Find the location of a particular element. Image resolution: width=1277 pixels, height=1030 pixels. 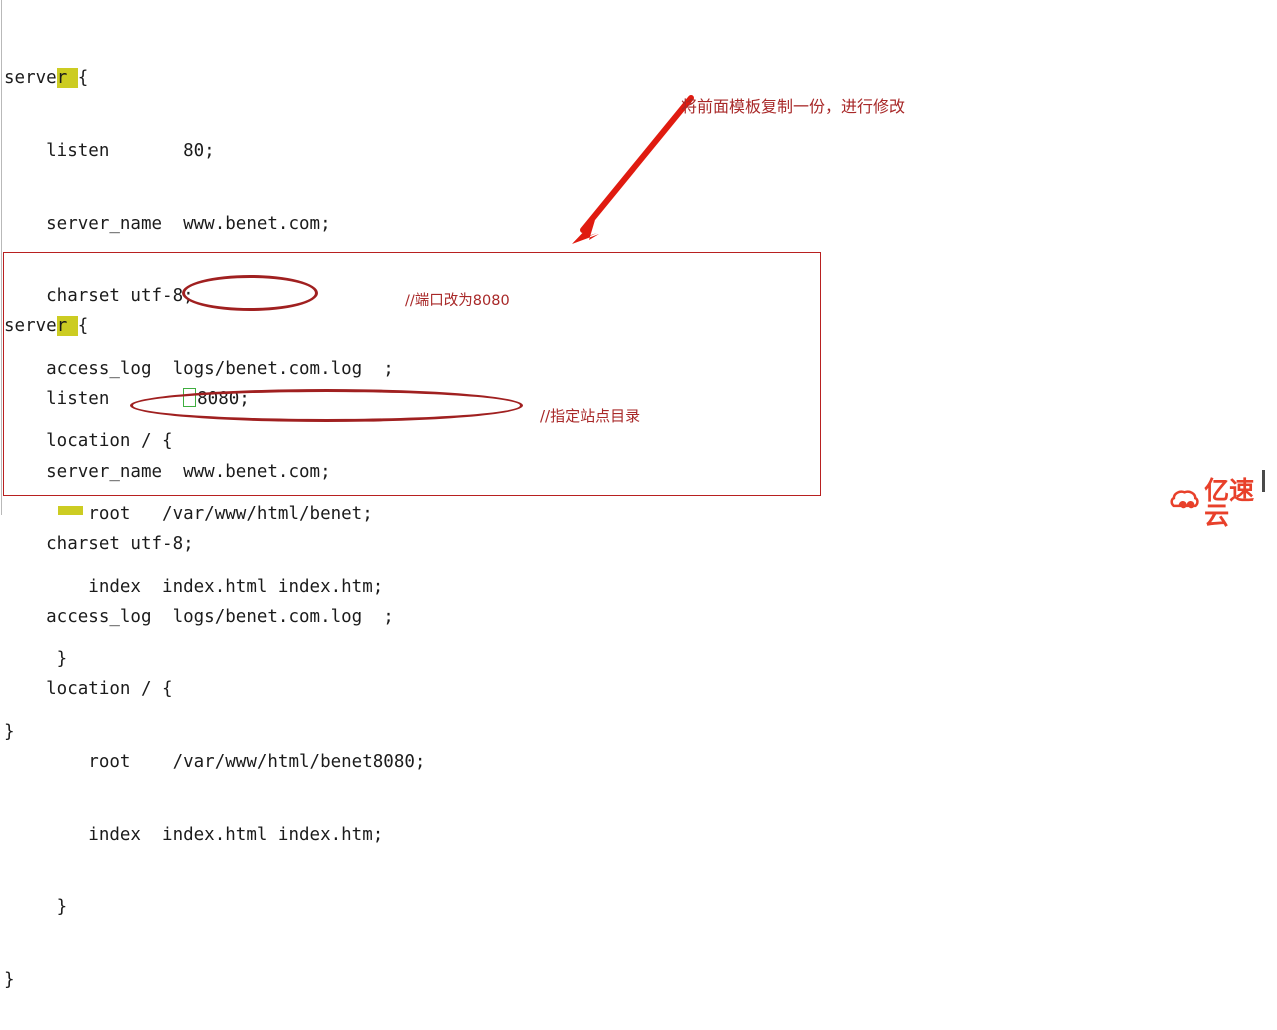

root-directory-ellipse is located at coordinates (326, 405).